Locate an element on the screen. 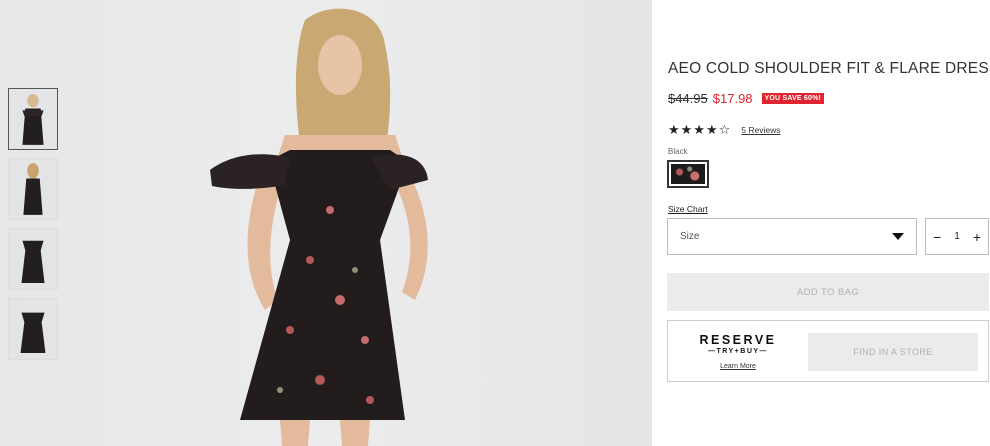 The height and width of the screenshot is (446, 990). learn-more-link: Learn More is located at coordinates (738, 366).